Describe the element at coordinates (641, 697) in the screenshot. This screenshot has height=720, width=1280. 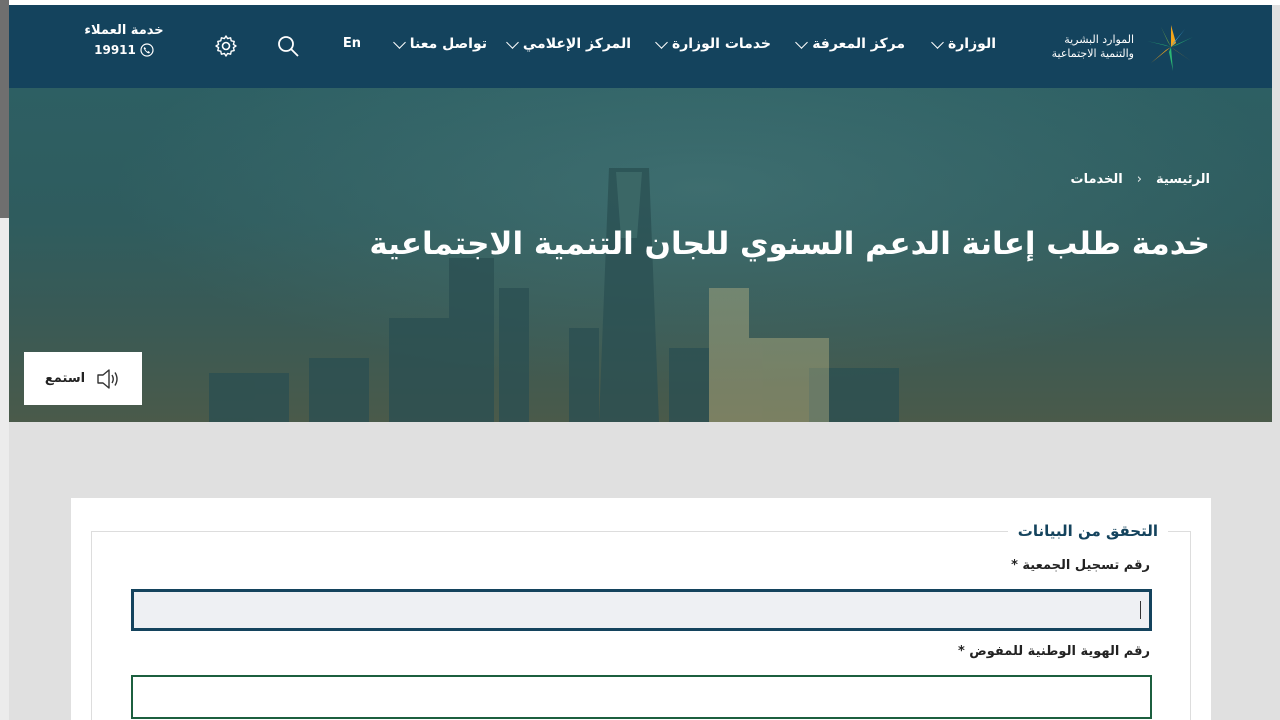
I see `delegate-national-id-input` at that location.